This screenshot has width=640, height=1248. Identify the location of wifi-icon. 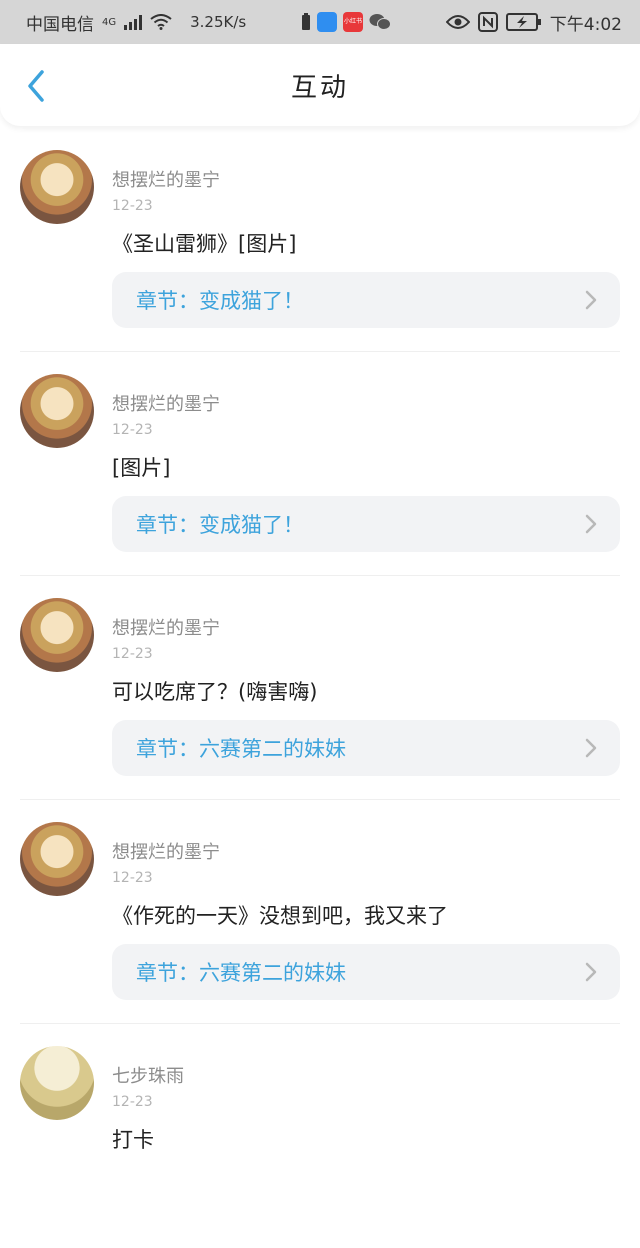
(161, 22).